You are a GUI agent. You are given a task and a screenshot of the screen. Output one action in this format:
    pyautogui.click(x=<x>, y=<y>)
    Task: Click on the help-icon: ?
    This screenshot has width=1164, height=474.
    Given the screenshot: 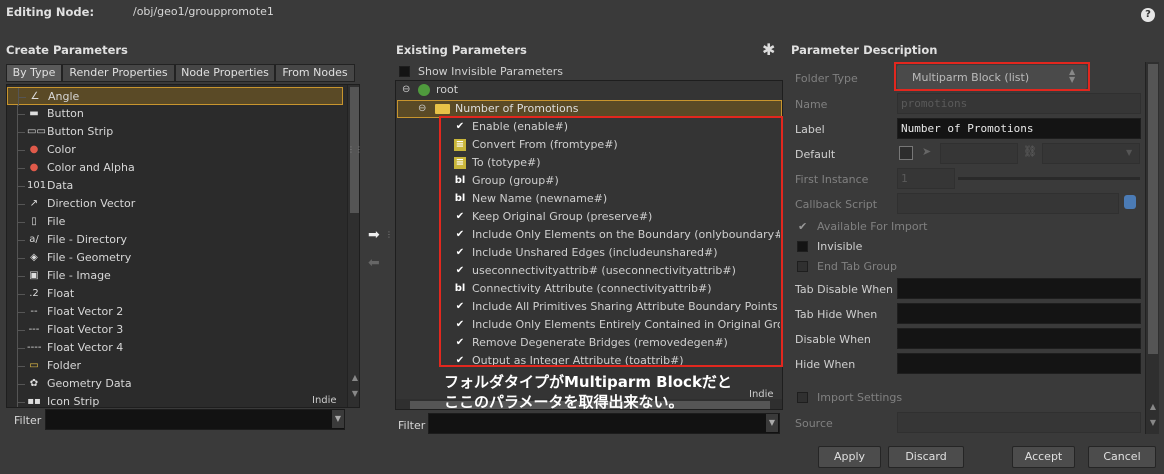 What is the action you would take?
    pyautogui.click(x=1148, y=15)
    